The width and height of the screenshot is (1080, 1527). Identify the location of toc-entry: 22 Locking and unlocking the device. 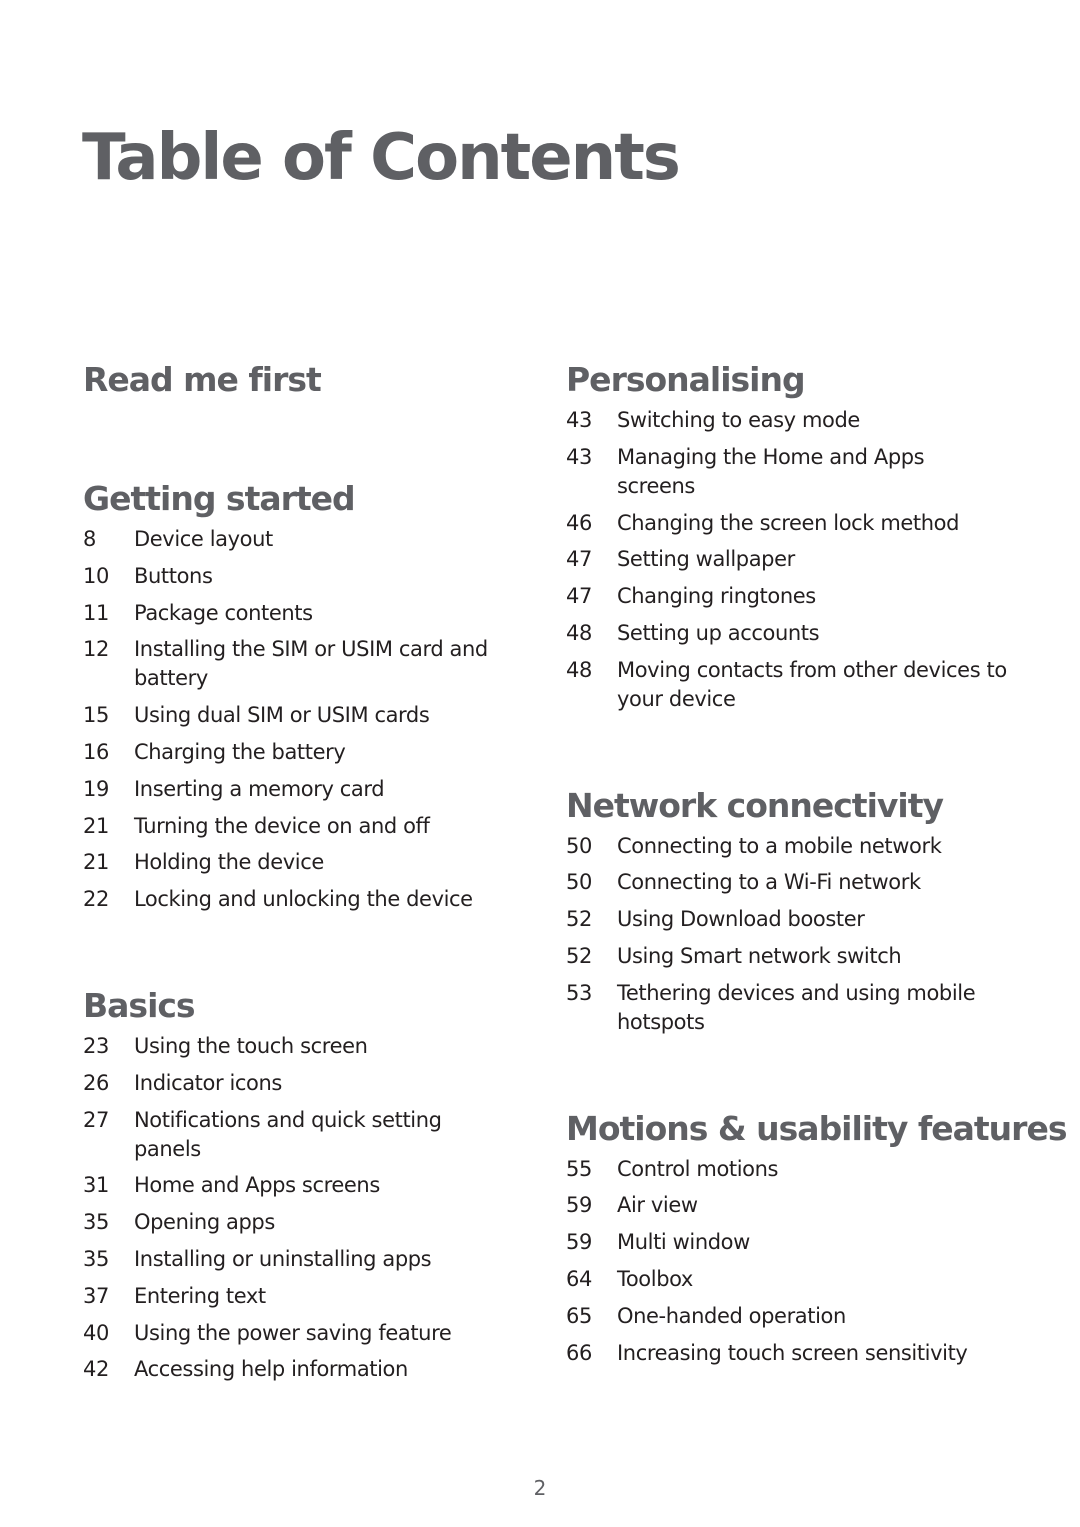
(308, 899).